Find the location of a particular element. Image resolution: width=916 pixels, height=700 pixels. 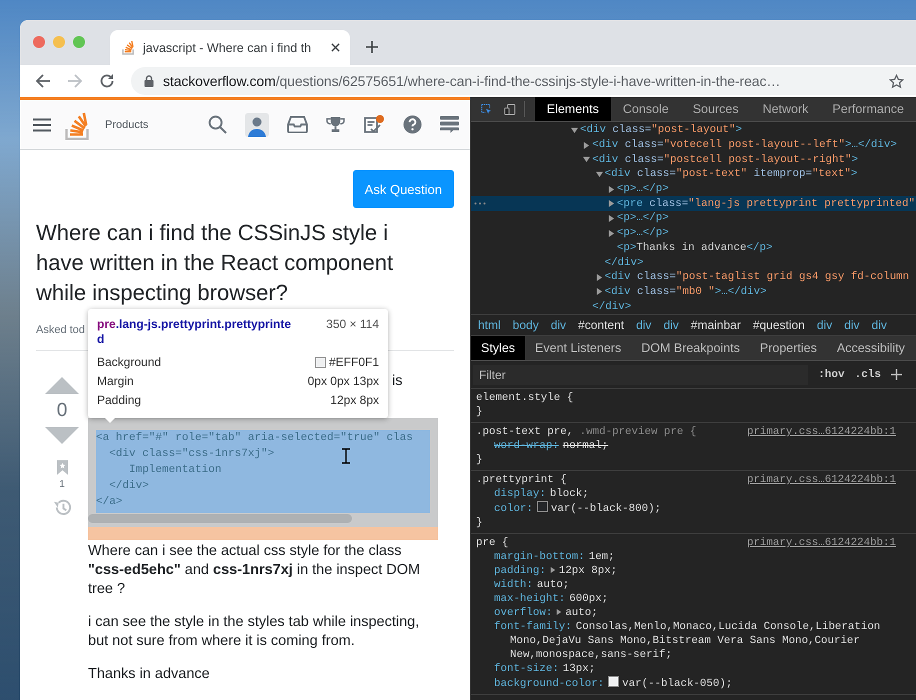

device-toolbar-icon is located at coordinates (510, 109).